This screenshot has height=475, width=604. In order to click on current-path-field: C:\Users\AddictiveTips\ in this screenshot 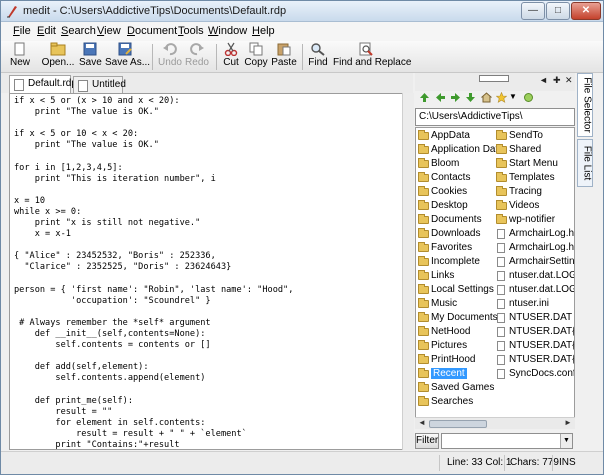, I will do `click(495, 117)`.